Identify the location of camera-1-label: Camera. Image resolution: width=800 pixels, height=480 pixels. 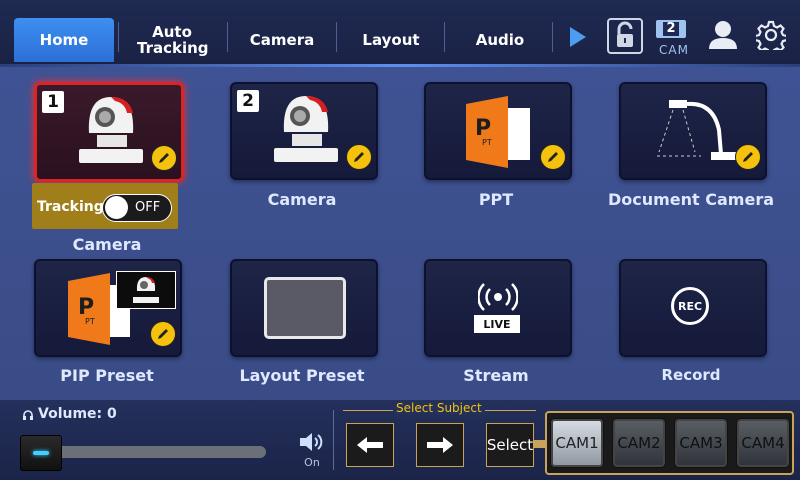
(107, 244).